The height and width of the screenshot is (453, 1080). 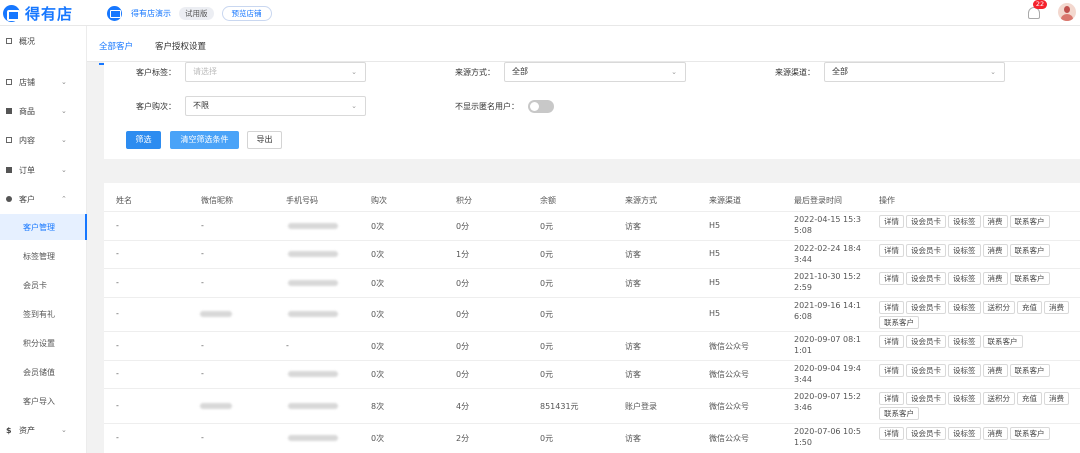 I want to click on channel-select-value: 全部, so click(x=840, y=71).